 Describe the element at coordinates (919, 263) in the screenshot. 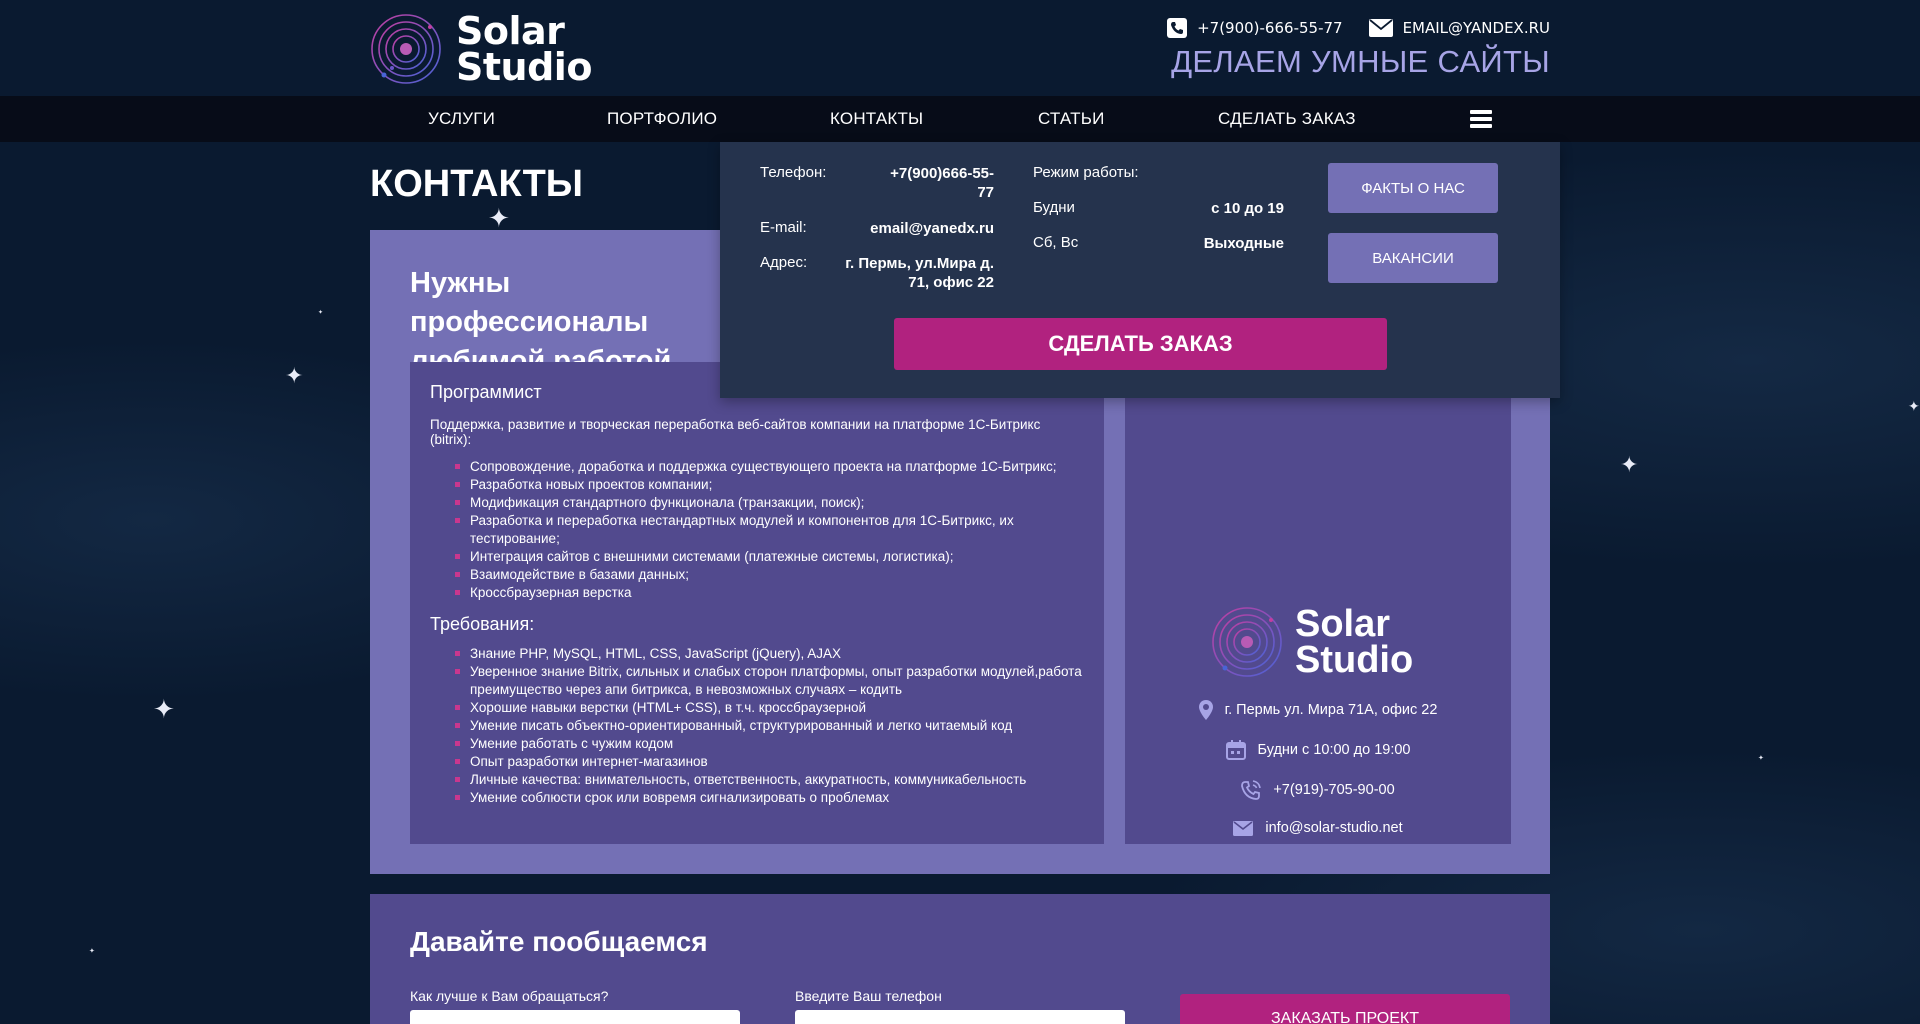

I see `dropdown-address-line-1: г. Пермь, ул.Мира д.` at that location.